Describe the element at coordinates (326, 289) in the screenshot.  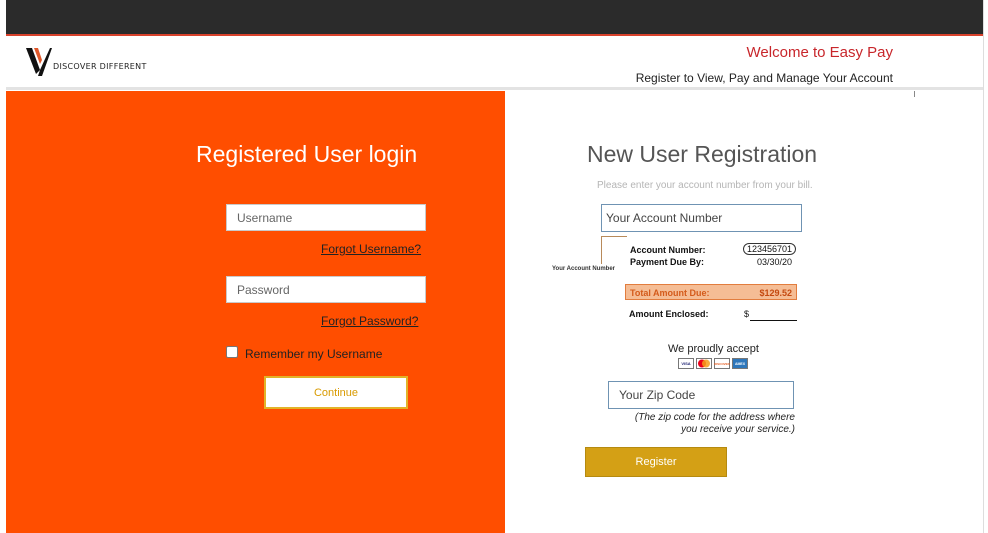
I see `password-input` at that location.